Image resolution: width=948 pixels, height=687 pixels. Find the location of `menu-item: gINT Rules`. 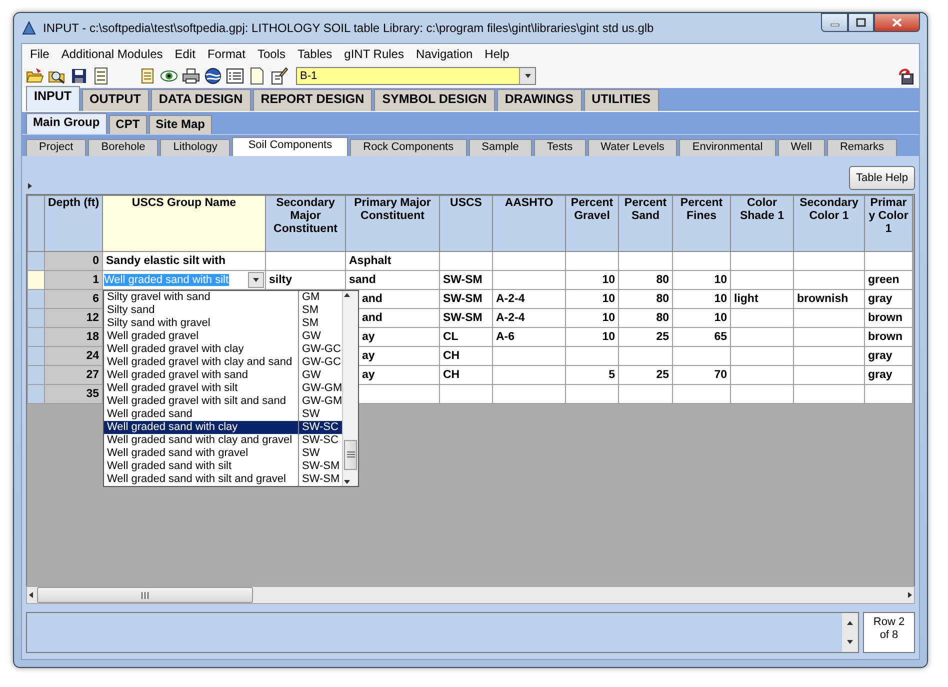

menu-item: gINT Rules is located at coordinates (374, 54).